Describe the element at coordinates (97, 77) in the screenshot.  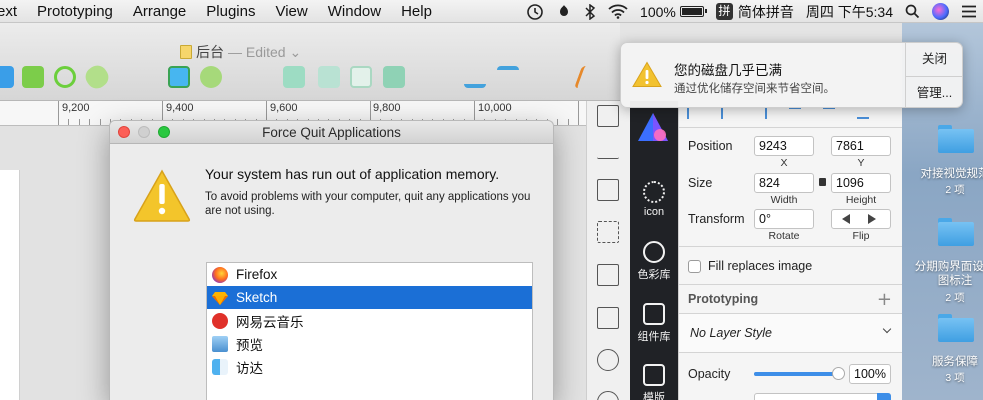
I see `toolbar-link-icon` at that location.